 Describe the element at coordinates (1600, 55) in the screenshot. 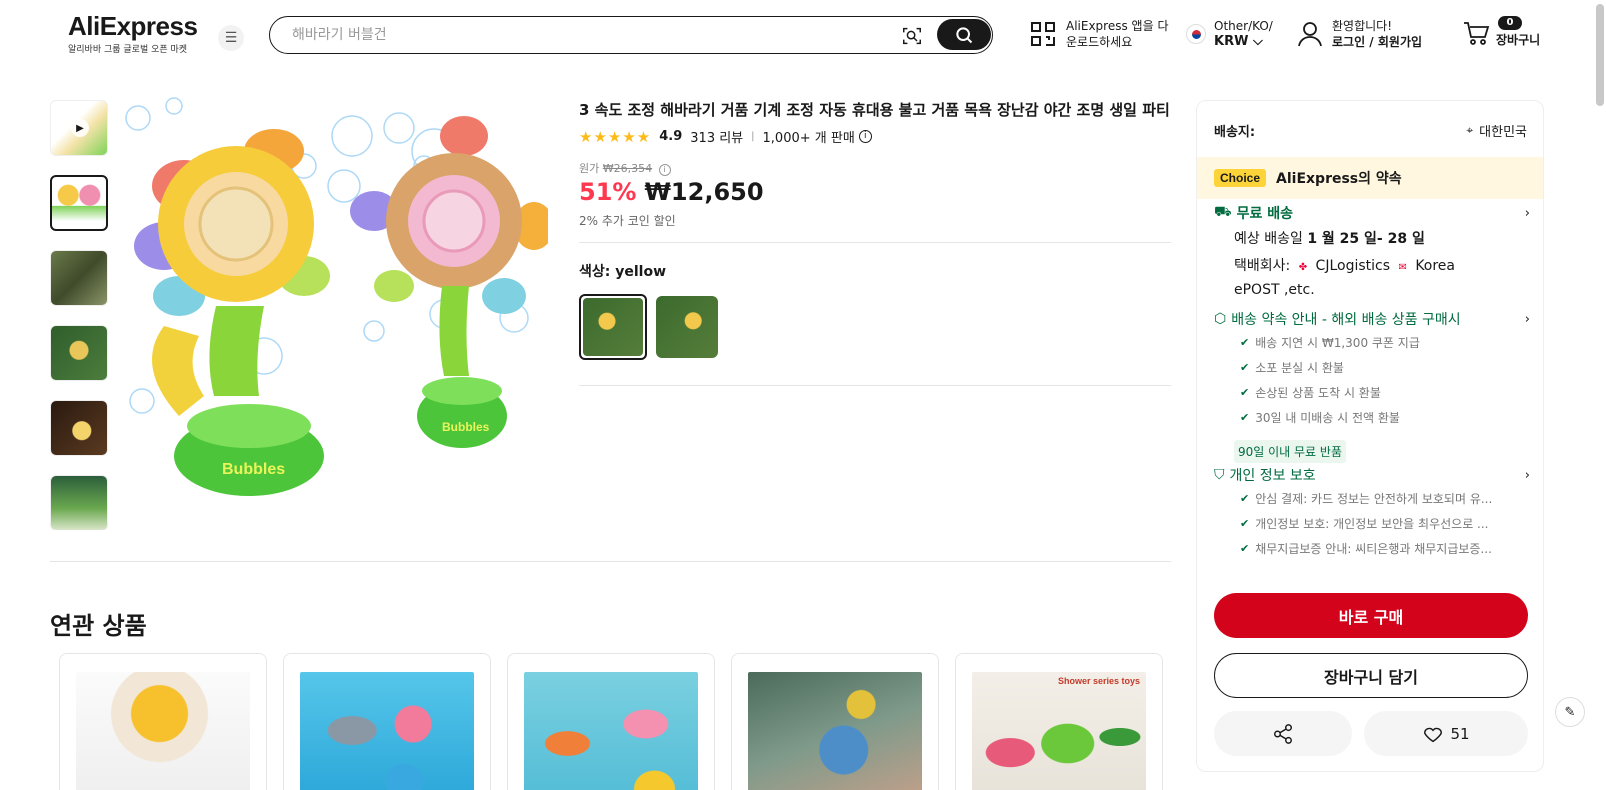

I see `page-scrollbar` at that location.